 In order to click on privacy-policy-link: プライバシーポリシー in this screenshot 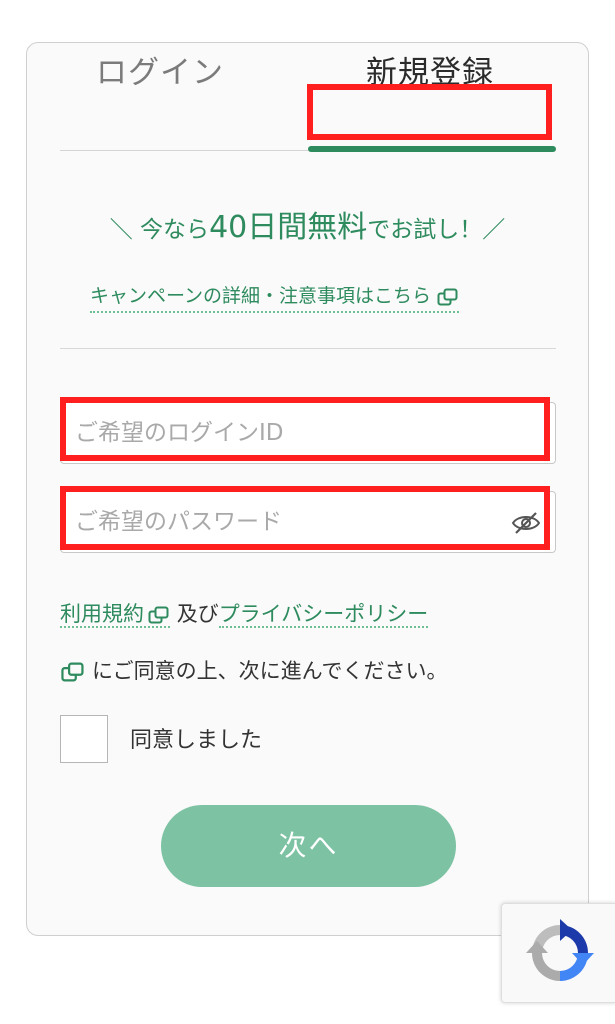, I will do `click(323, 615)`.